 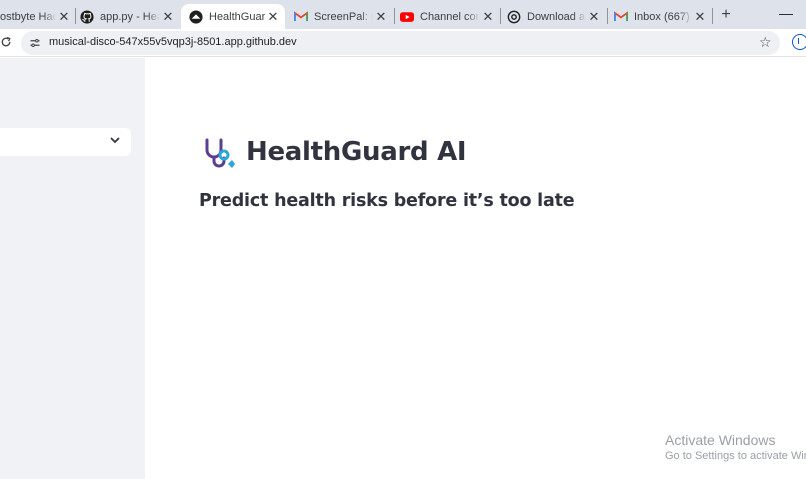 I want to click on watermark-line-2: Go to Settings to activate Wind, so click(x=735, y=456).